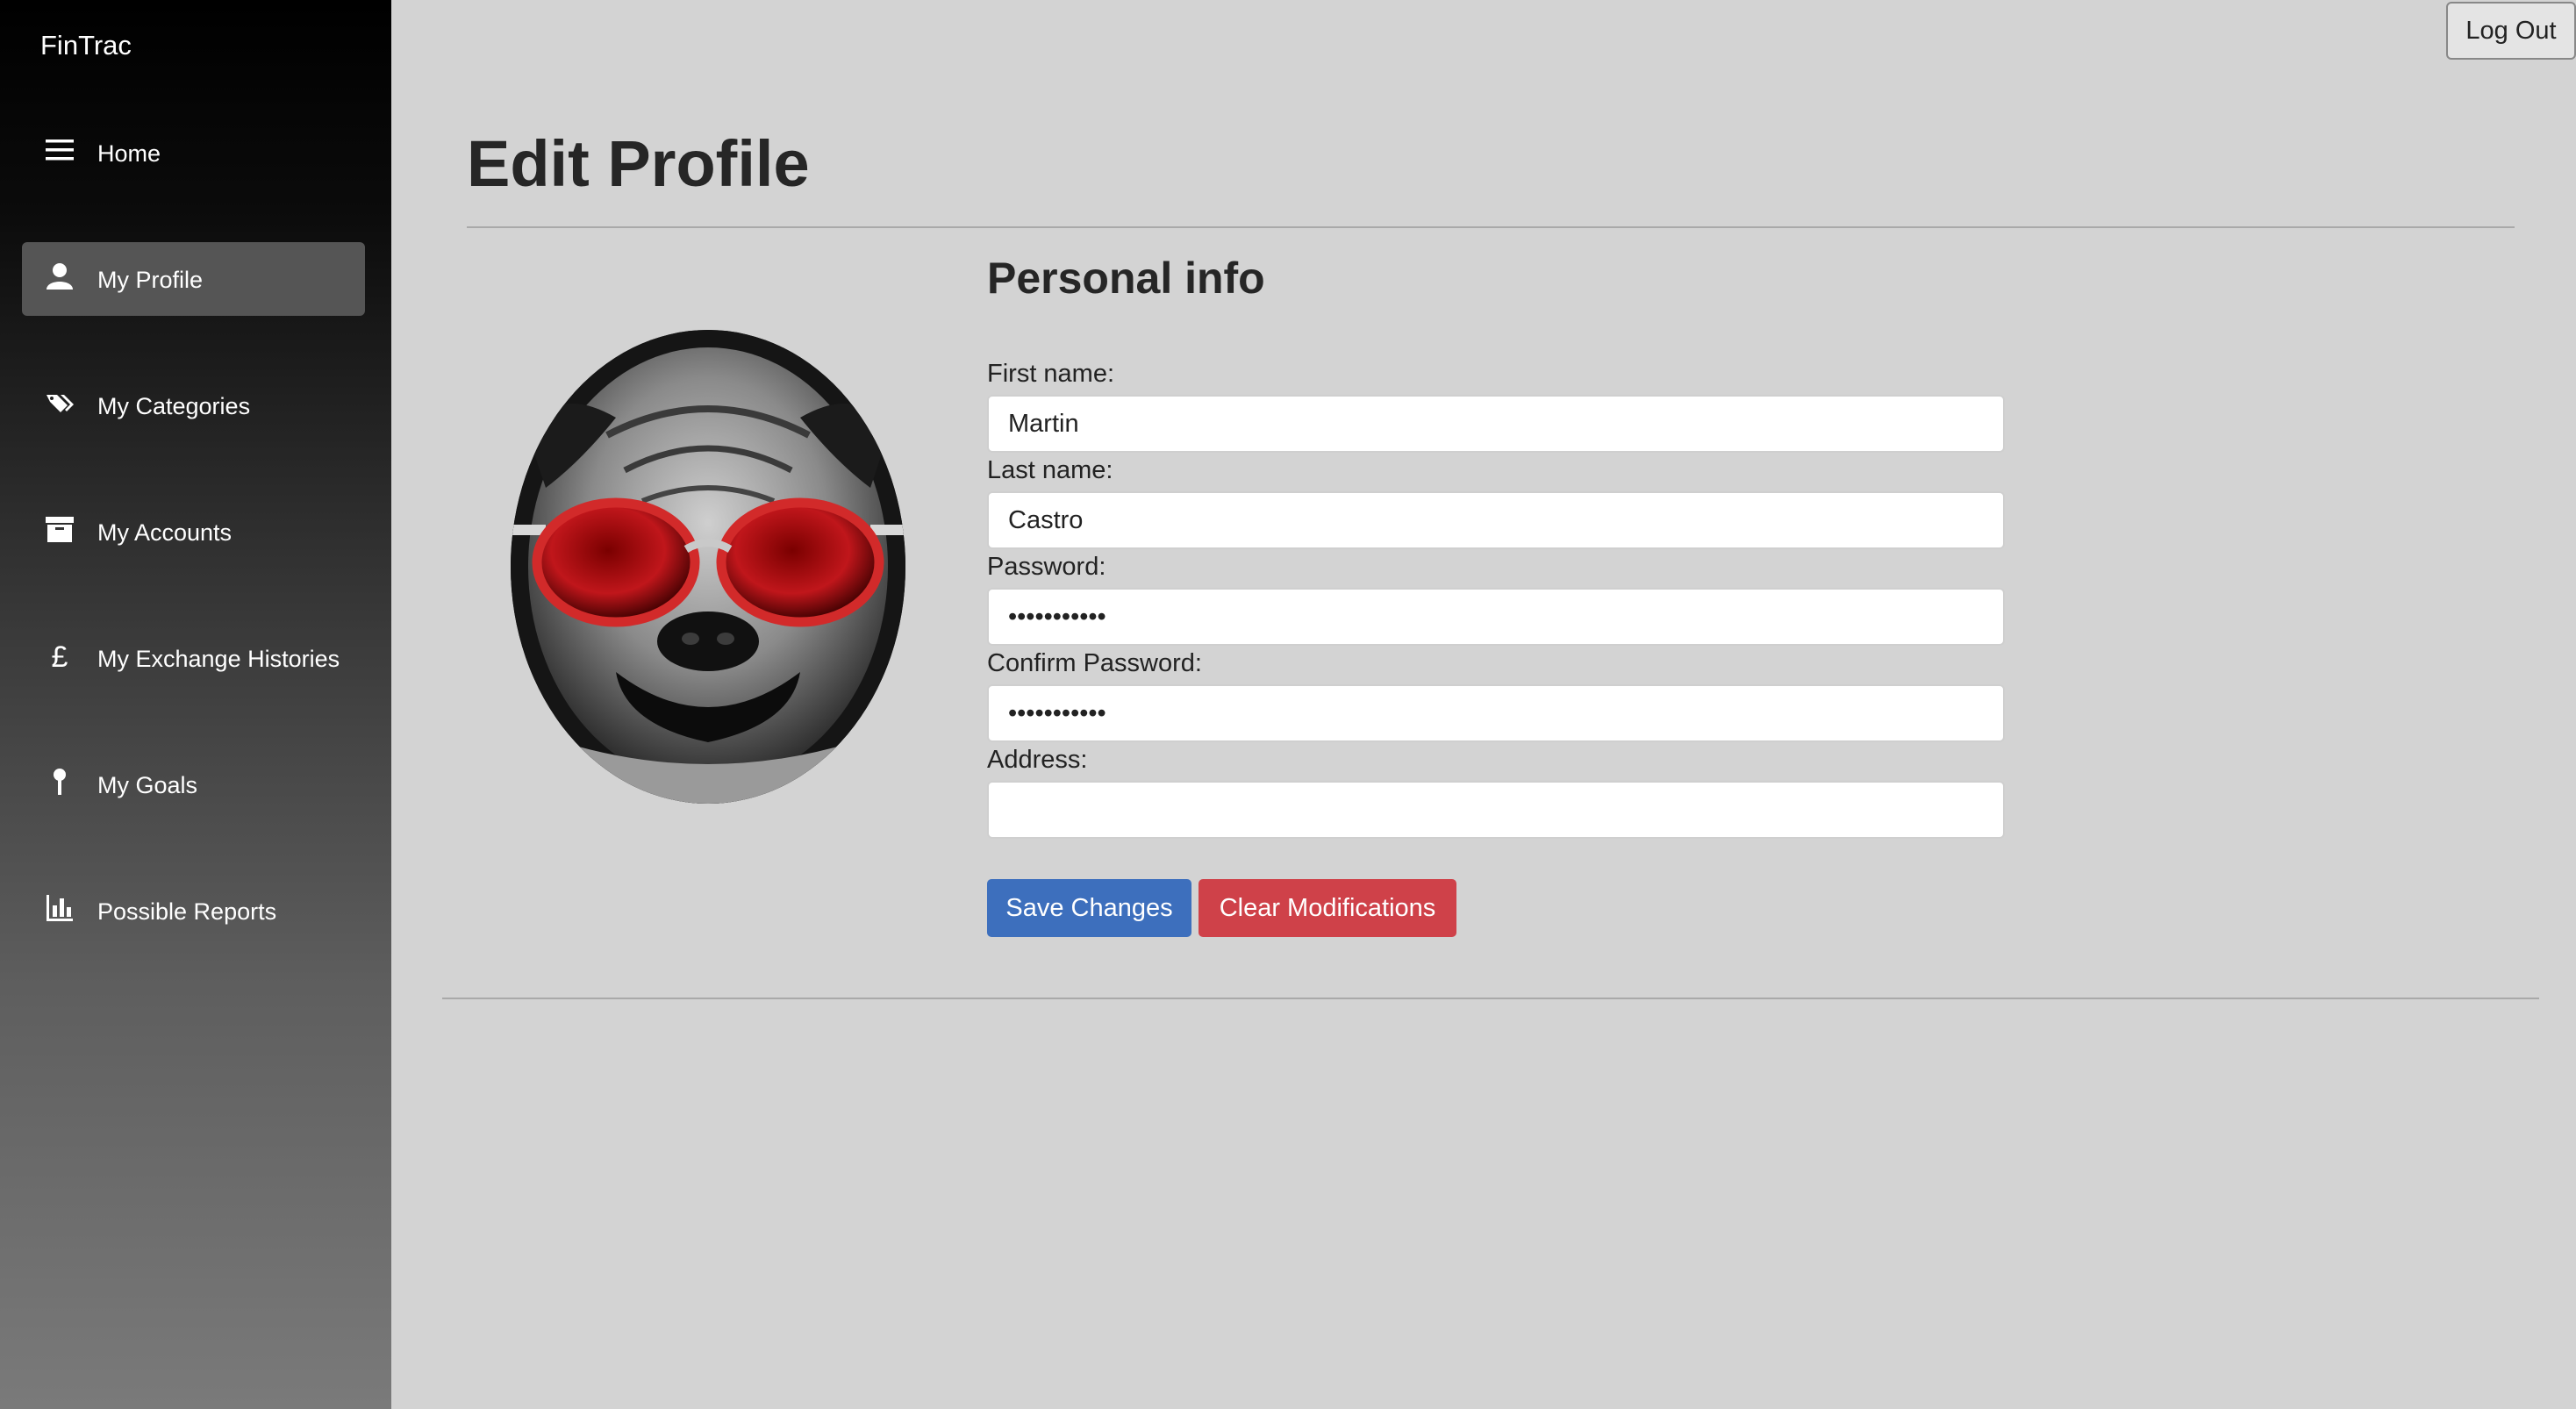  I want to click on first-name-input, so click(1496, 424).